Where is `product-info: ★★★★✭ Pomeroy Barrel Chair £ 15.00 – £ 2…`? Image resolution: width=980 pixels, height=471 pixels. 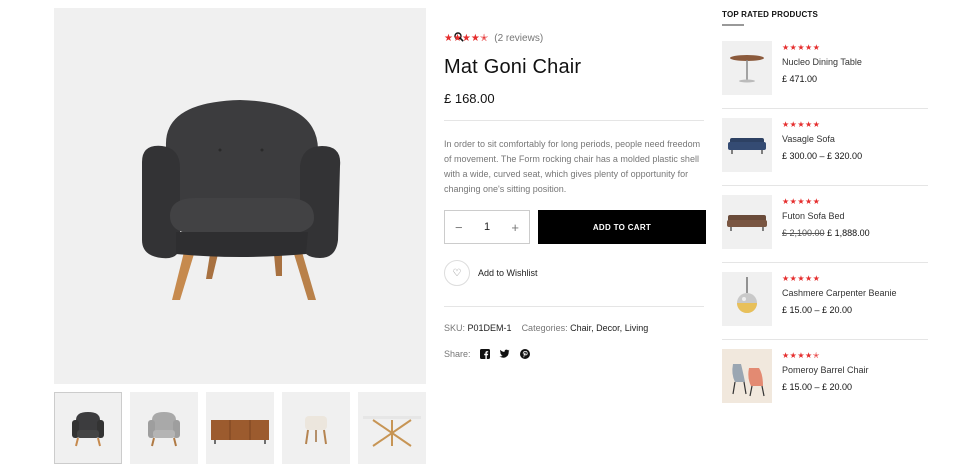 product-info: ★★★★✭ Pomeroy Barrel Chair £ 15.00 – £ 2… is located at coordinates (825, 383).